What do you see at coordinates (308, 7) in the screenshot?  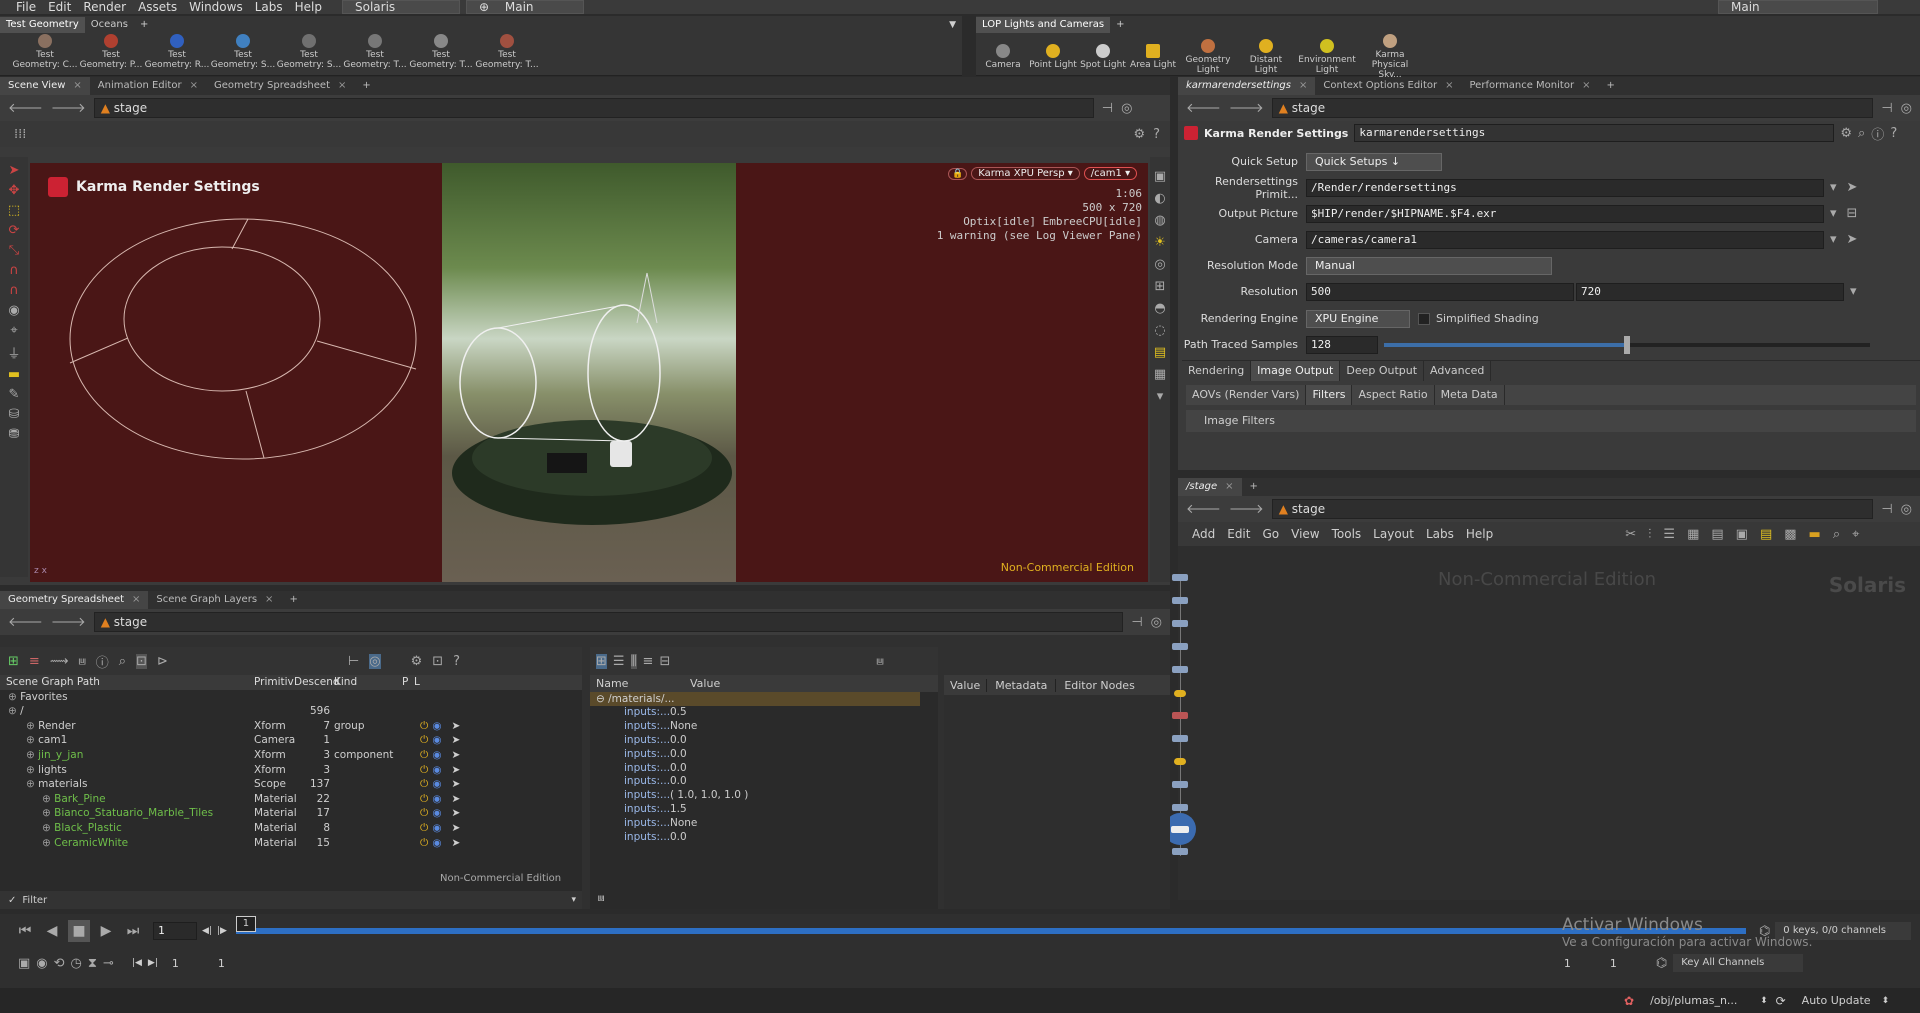 I see `menu-help: Help` at bounding box center [308, 7].